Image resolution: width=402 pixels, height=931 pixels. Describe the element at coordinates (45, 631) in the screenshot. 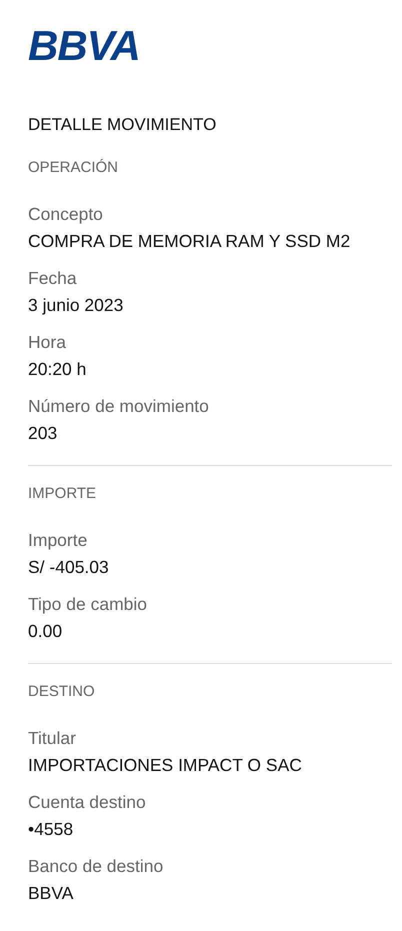

I see `field-value: 0.00` at that location.